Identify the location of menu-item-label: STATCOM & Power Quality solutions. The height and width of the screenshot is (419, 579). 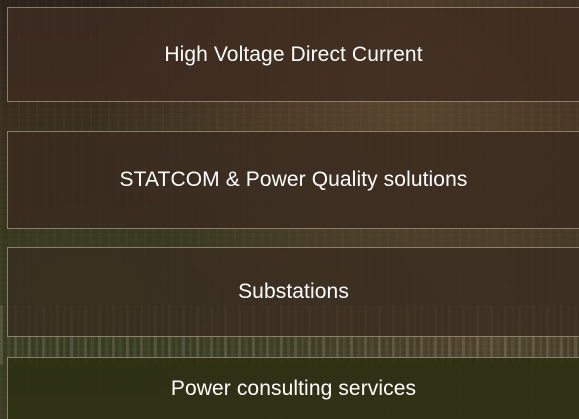
(293, 179).